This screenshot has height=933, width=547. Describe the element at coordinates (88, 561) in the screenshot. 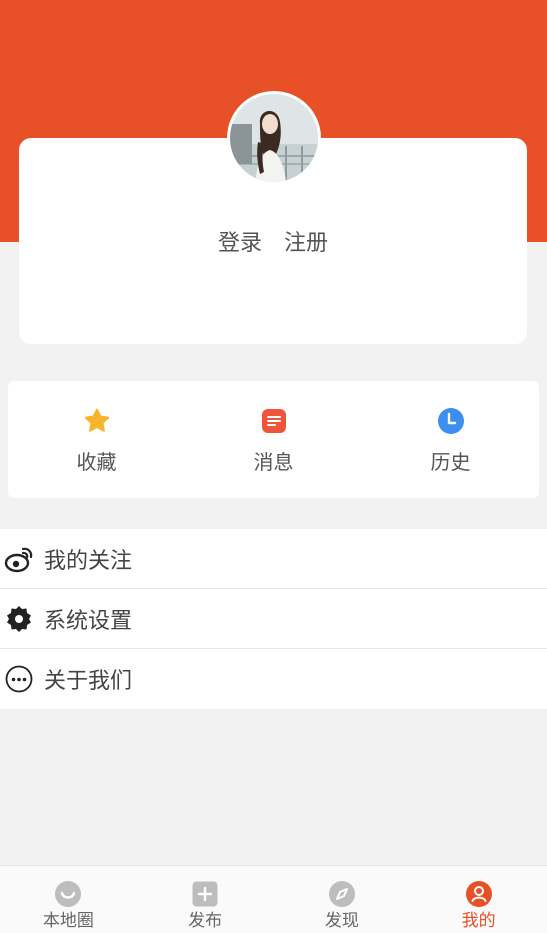

I see `menu-item-label: 我的关注` at that location.